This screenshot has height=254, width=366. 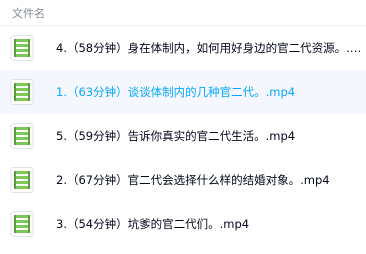 I want to click on file-name: 3.（54分钟）坑爹的官二代们。.mp4, so click(x=153, y=224).